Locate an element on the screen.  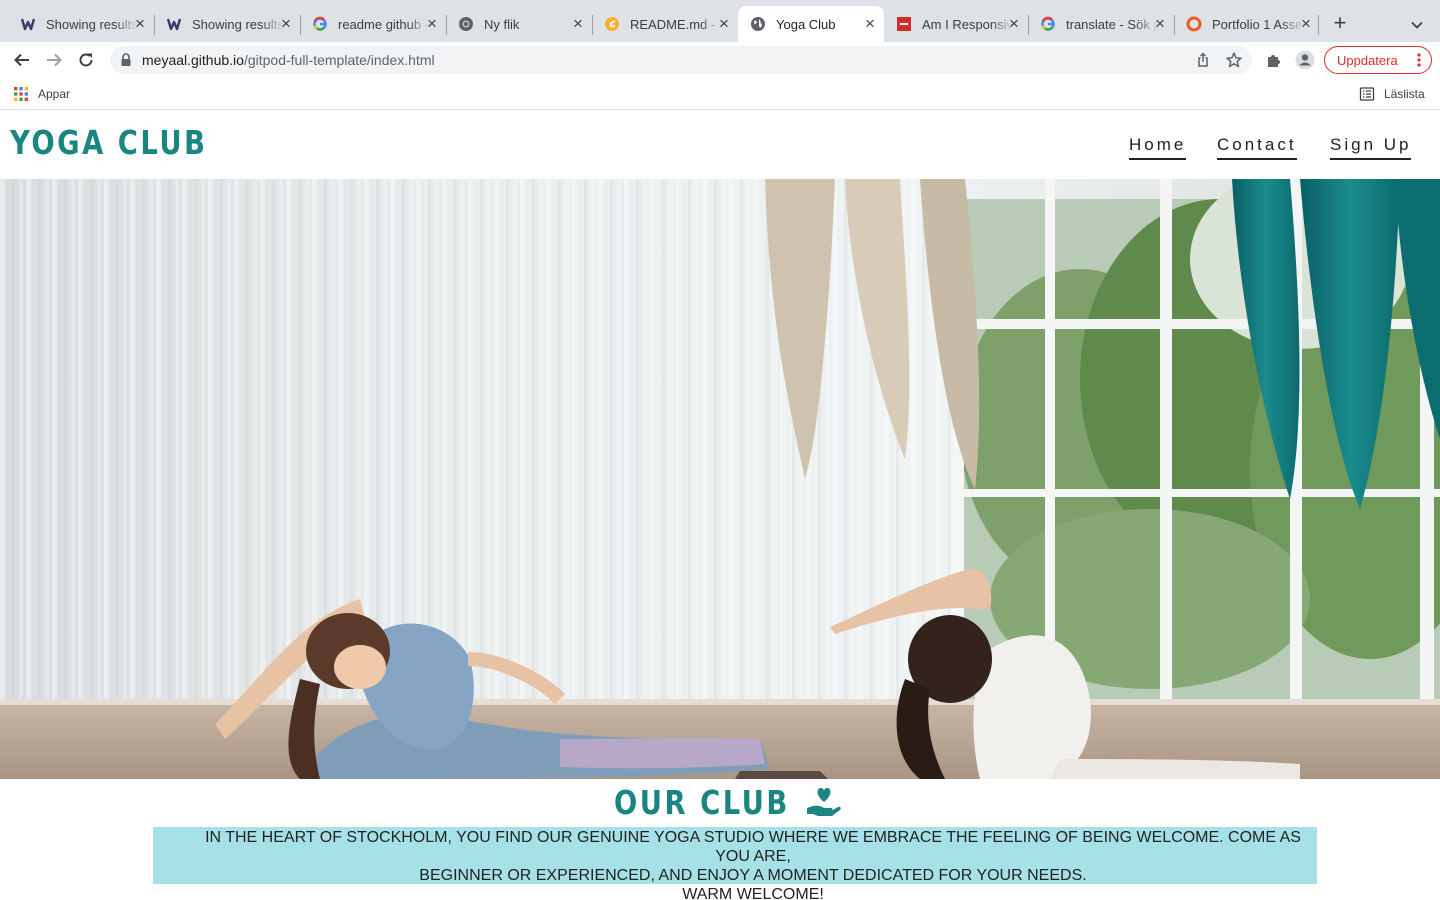
profile-avatar-icon is located at coordinates (1305, 60).